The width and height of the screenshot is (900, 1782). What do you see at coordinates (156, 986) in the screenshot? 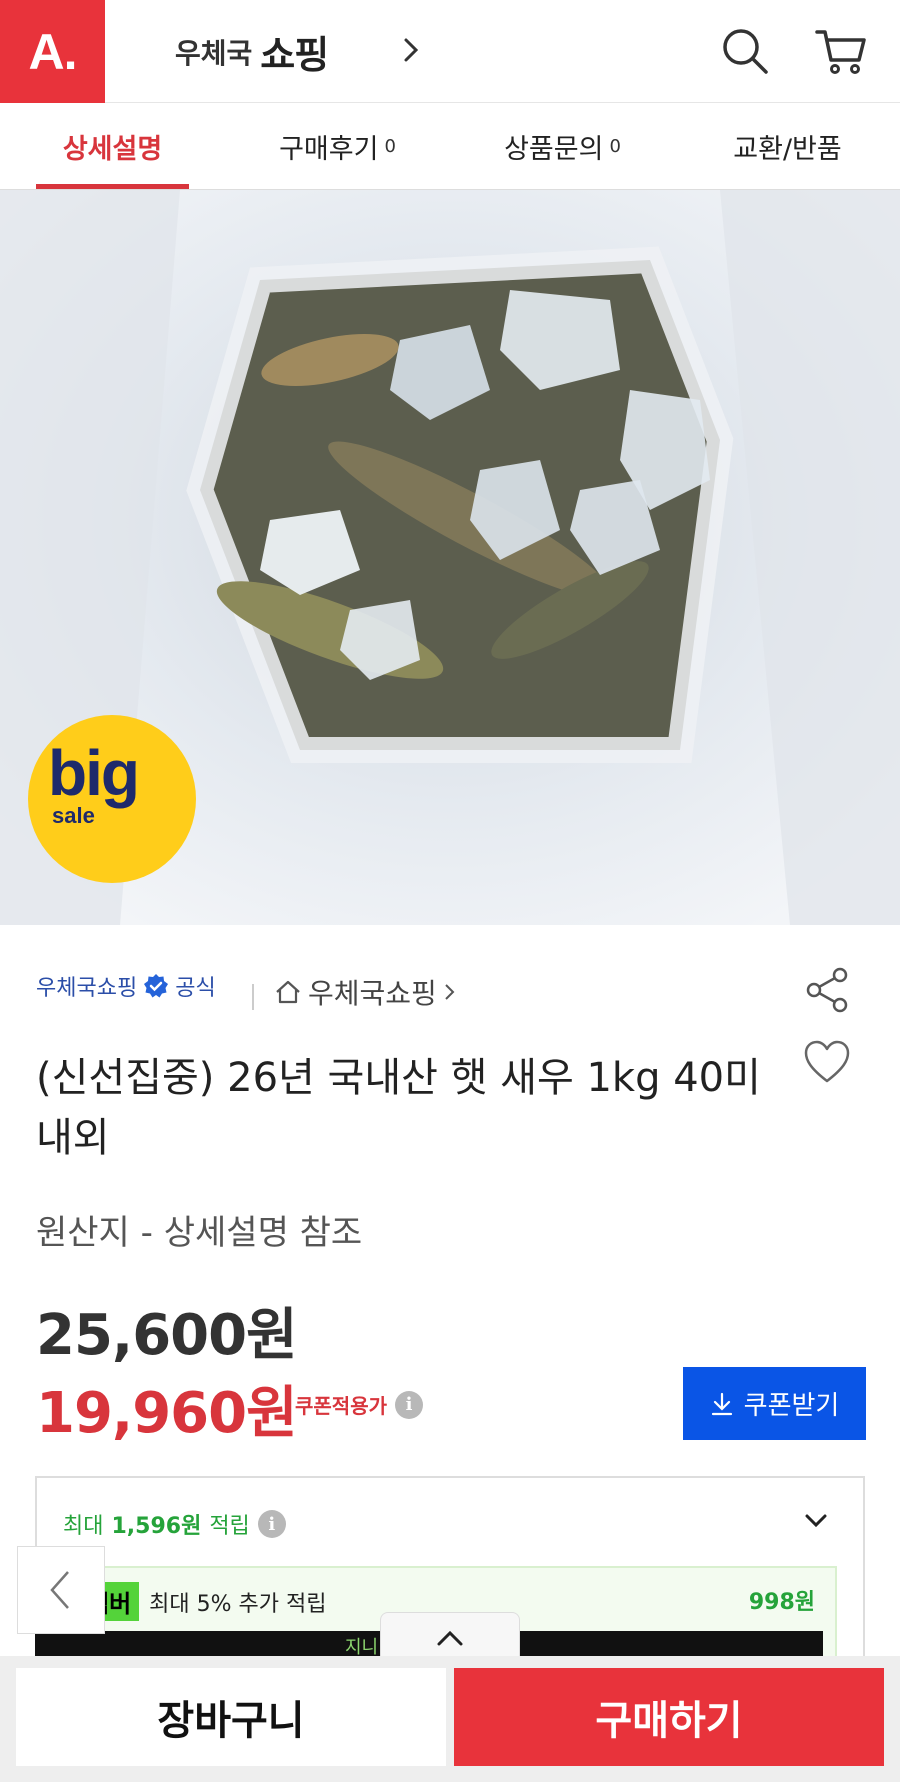
I see `verified-icon` at bounding box center [156, 986].